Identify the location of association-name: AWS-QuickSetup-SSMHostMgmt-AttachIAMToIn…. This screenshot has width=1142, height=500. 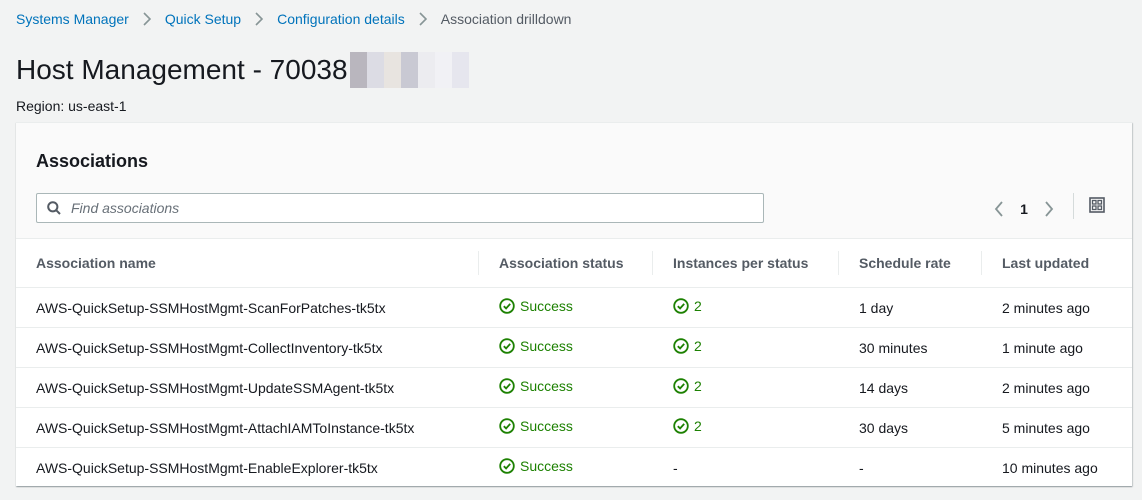
(247, 427).